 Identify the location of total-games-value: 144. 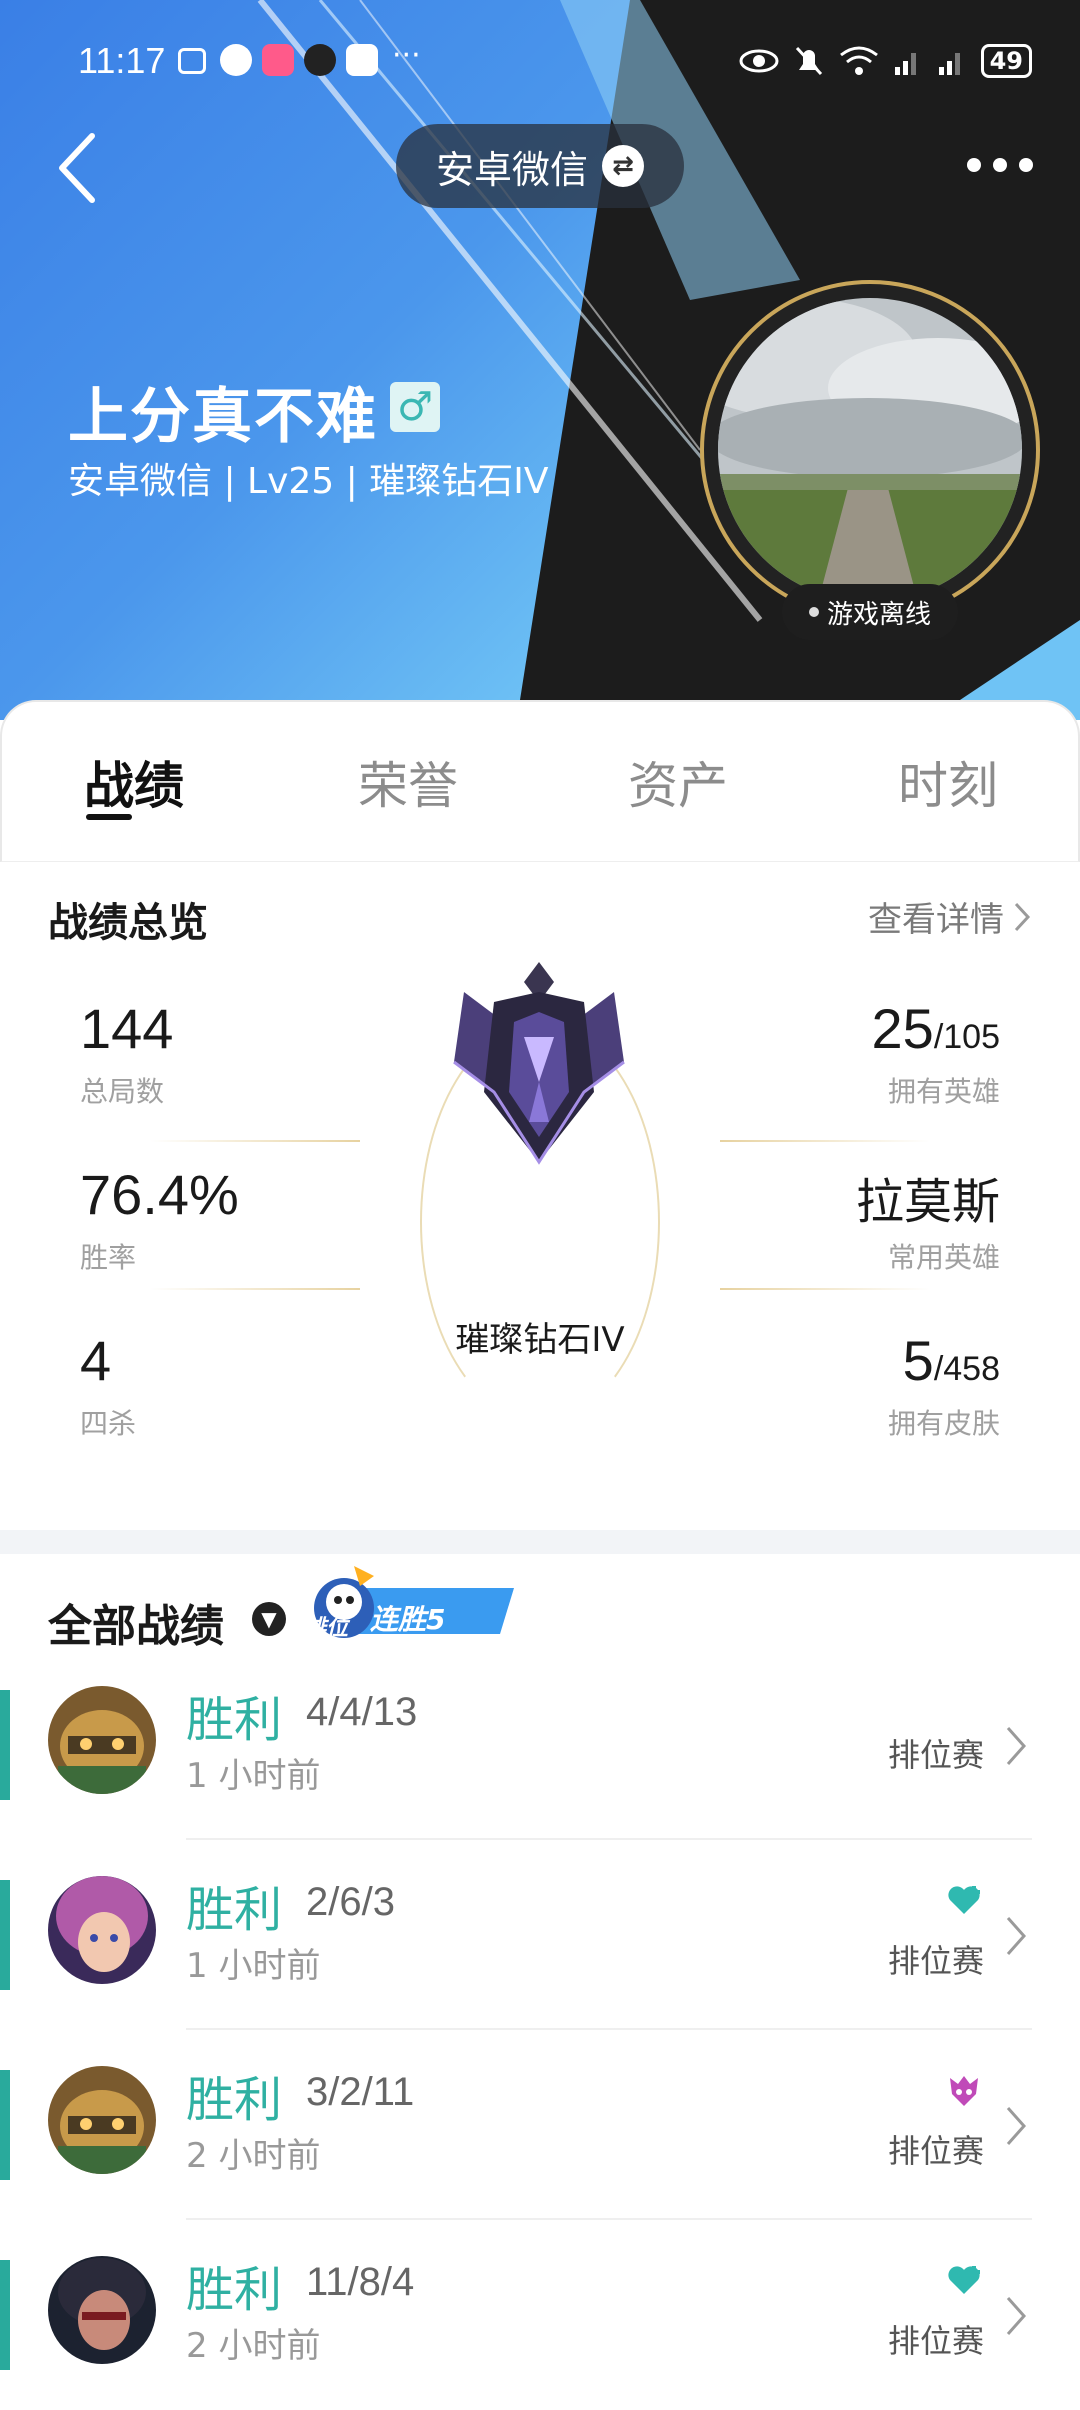
(127, 1028).